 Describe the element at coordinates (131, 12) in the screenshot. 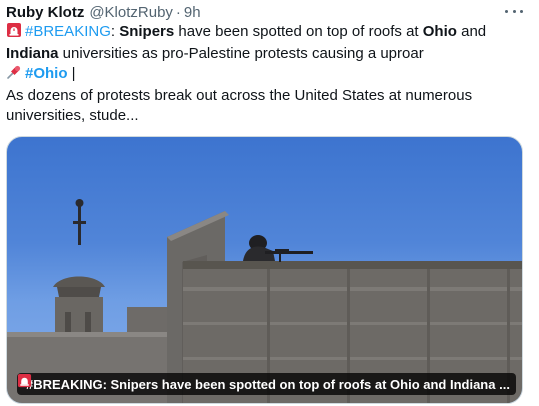

I see `user-handle: @KlotzRuby` at that location.